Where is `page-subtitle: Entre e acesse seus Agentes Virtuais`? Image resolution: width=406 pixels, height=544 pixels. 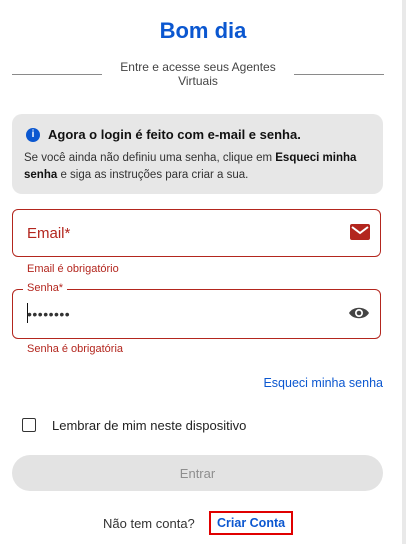
page-subtitle: Entre e acesse seus Agentes Virtuais is located at coordinates (198, 74).